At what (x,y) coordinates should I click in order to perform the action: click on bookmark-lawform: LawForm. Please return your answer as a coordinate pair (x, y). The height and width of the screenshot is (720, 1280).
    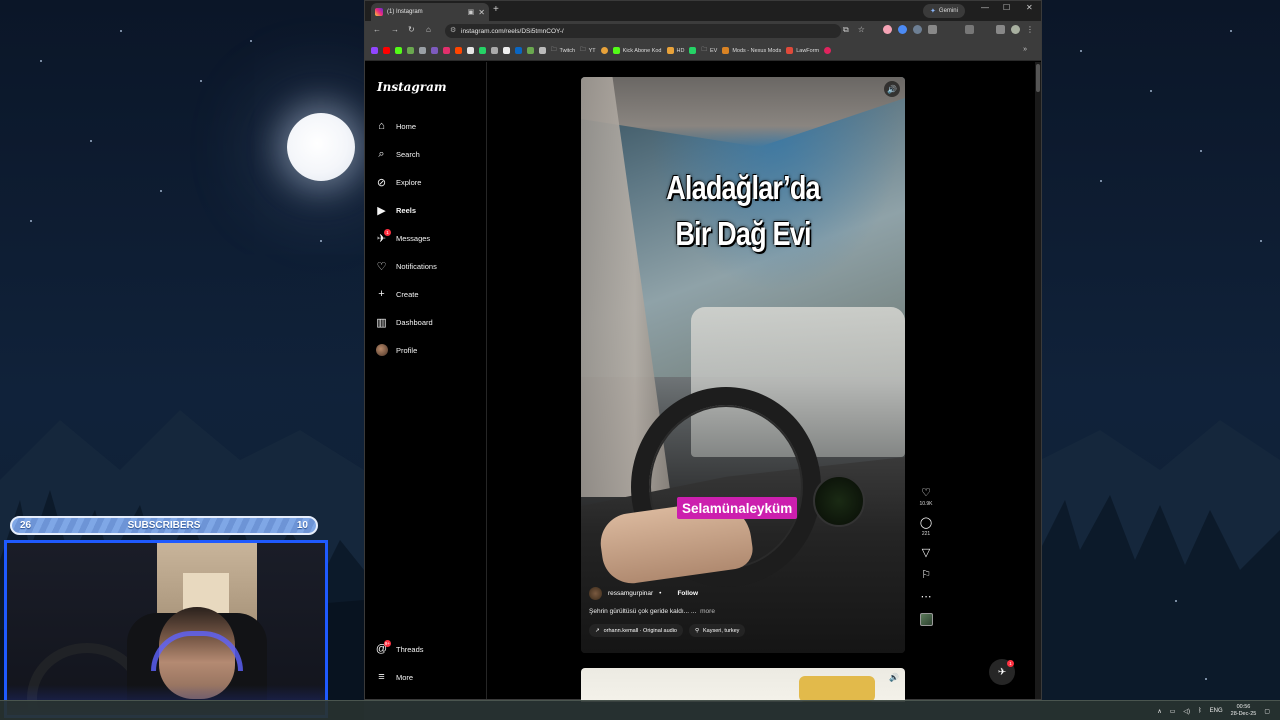
    Looking at the image, I should click on (802, 50).